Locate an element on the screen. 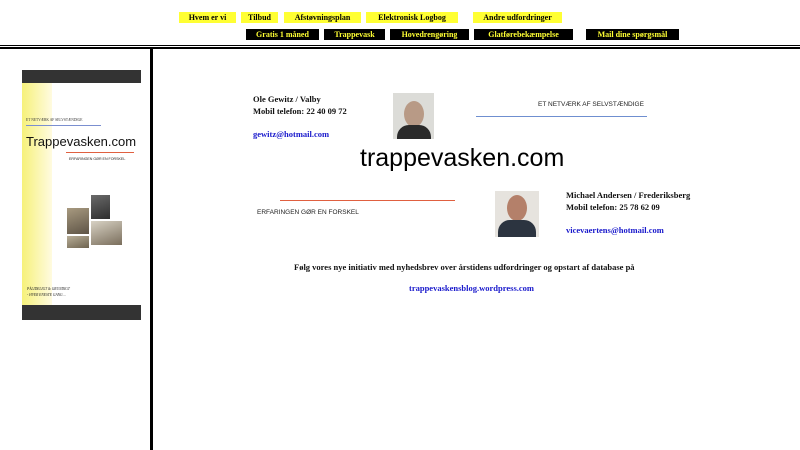 This screenshot has width=800, height=450. contact2-name: Michael Andersen / Frederiksberg is located at coordinates (628, 195).